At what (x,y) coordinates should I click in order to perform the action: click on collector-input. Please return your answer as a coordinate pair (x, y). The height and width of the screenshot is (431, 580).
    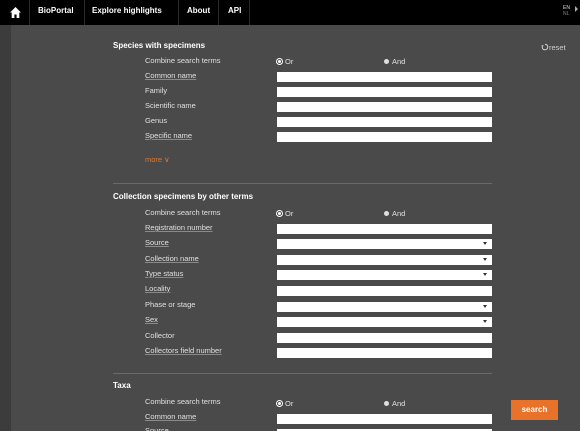
    Looking at the image, I should click on (384, 338).